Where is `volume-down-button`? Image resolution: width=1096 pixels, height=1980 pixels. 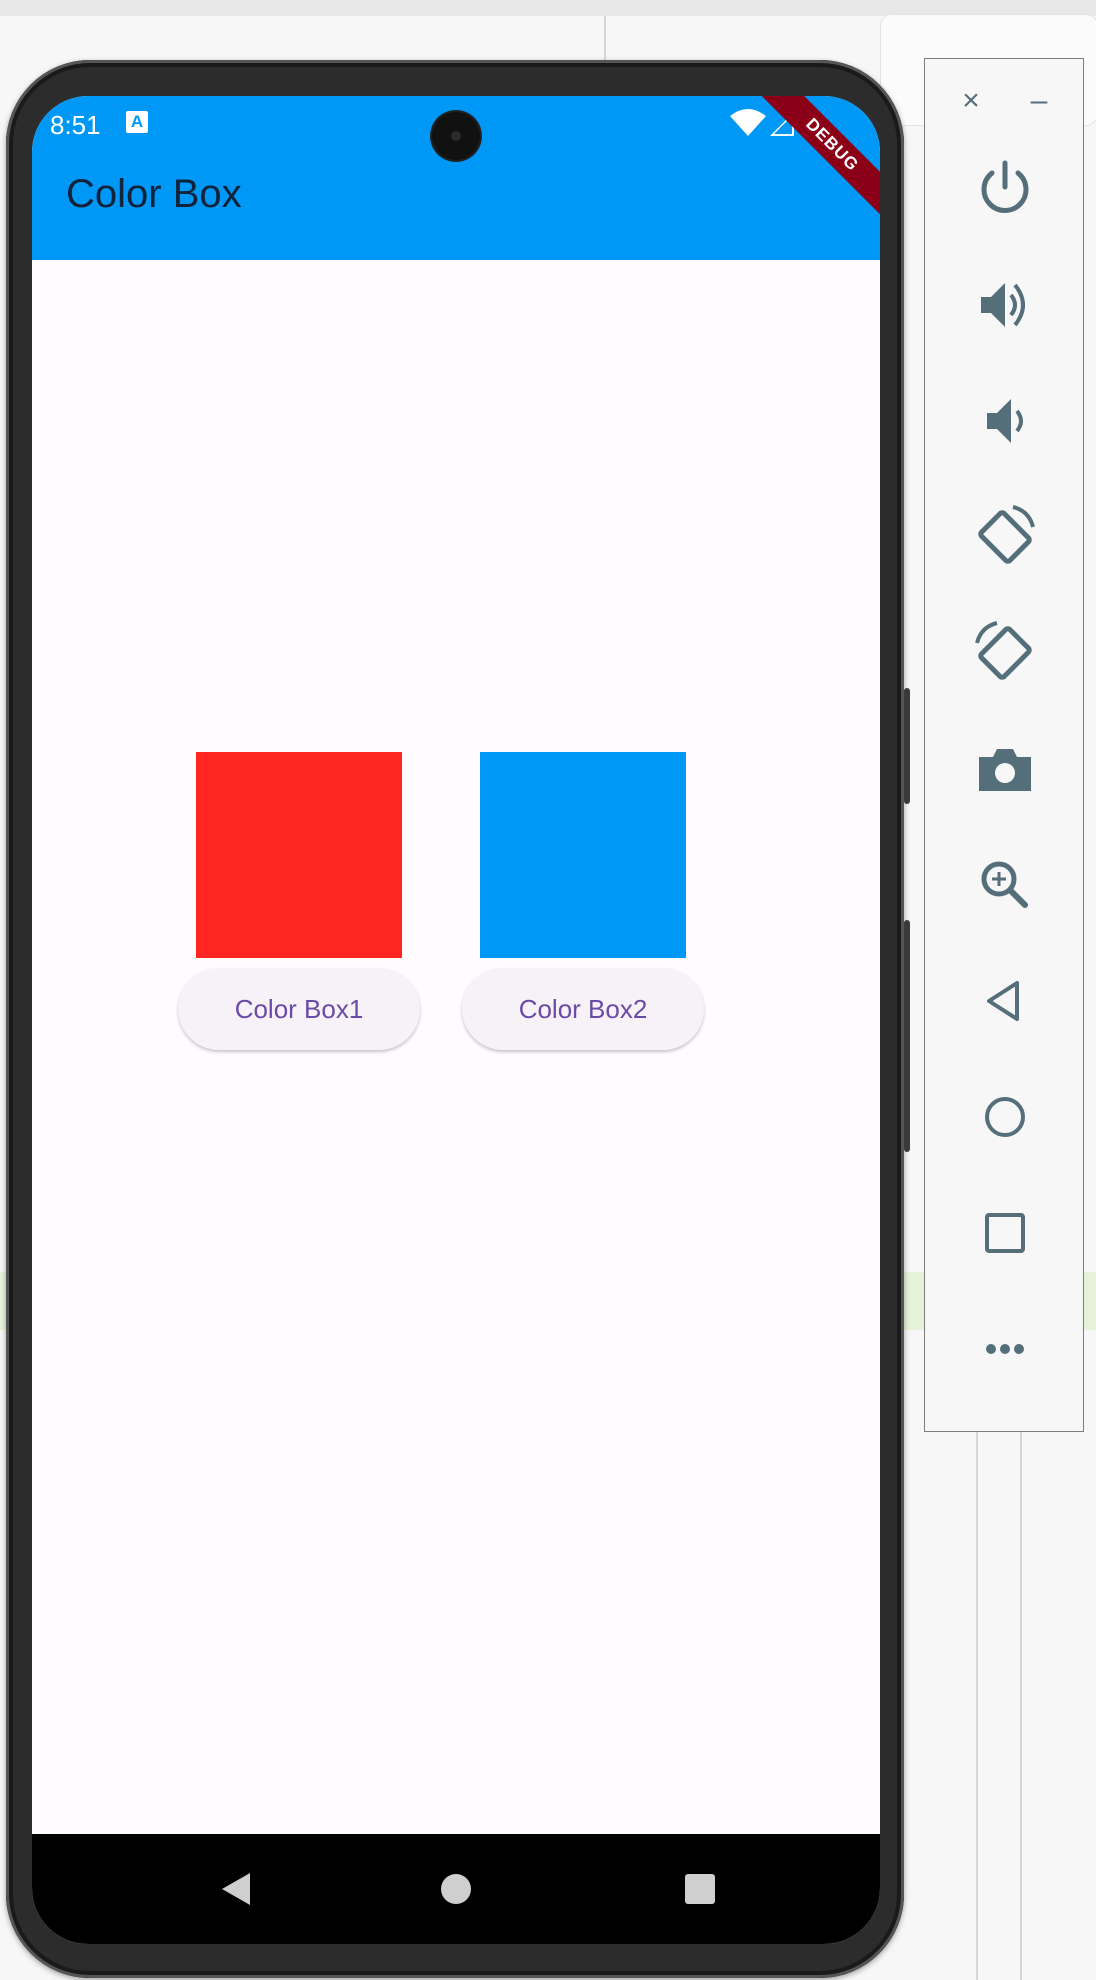
volume-down-button is located at coordinates (1005, 421).